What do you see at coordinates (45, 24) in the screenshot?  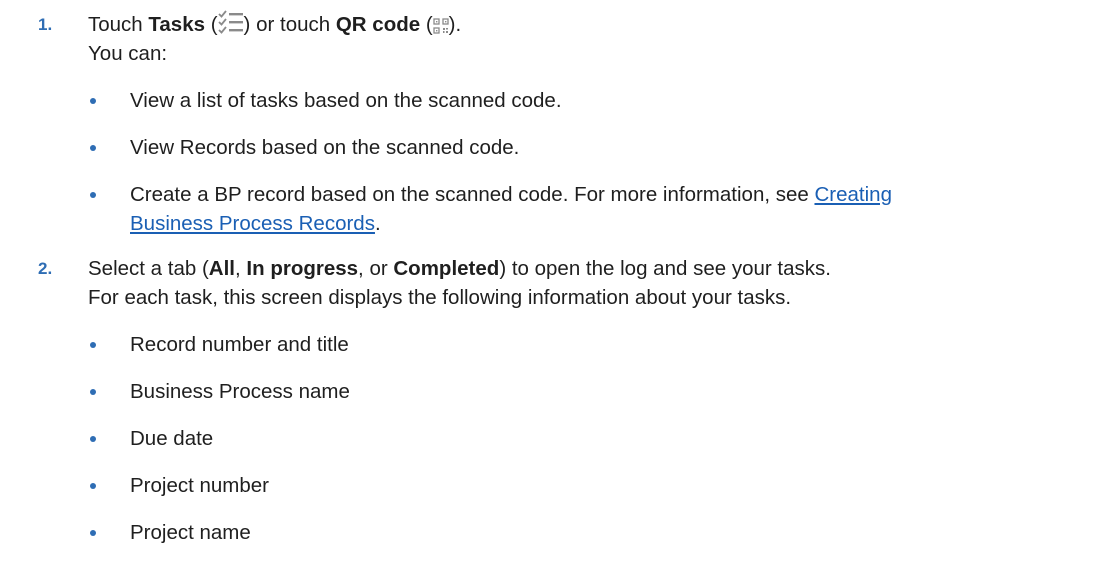 I see `step-number: 1.` at bounding box center [45, 24].